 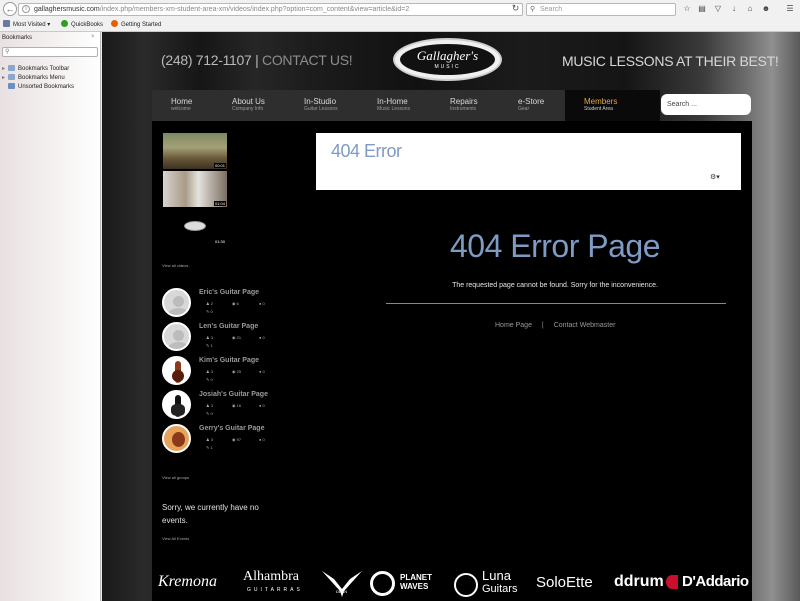 I want to click on video-thumbnail: 01:04, so click(x=195, y=189).